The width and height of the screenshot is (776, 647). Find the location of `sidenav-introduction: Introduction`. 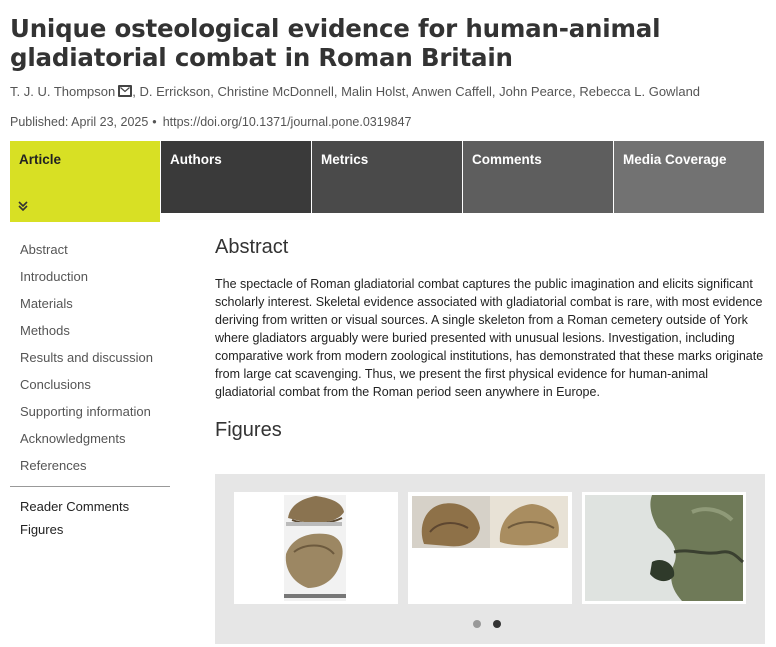

sidenav-introduction: Introduction is located at coordinates (90, 279).